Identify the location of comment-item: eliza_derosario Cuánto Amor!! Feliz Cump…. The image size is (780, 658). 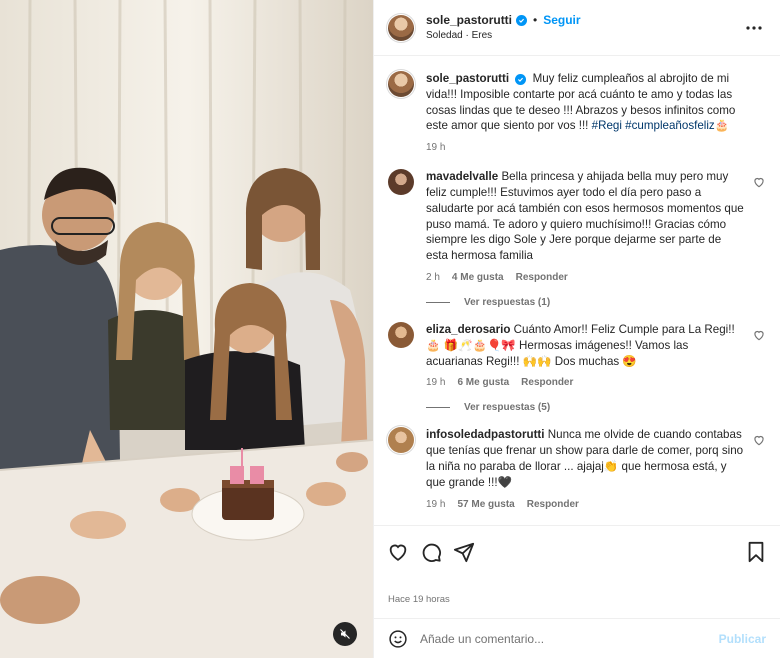
(577, 355).